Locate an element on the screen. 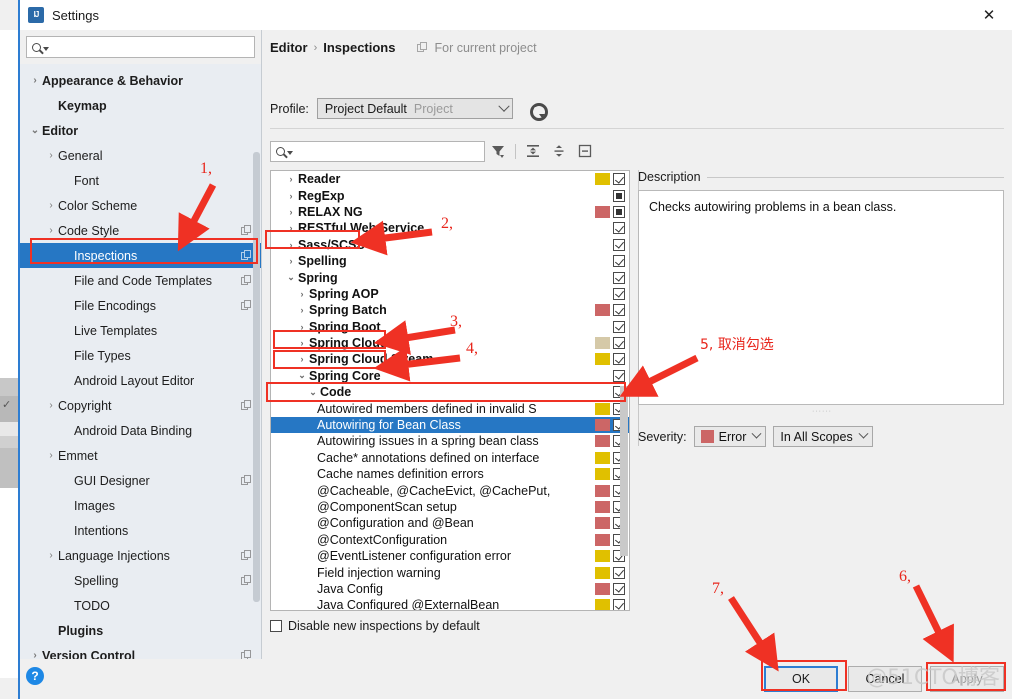  sidebar-item-version-control: › Version Control is located at coordinates (140, 651).